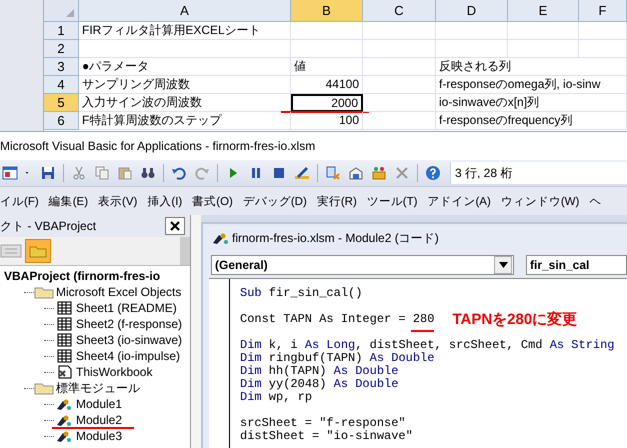  I want to click on toolbox-icon, so click(379, 173).